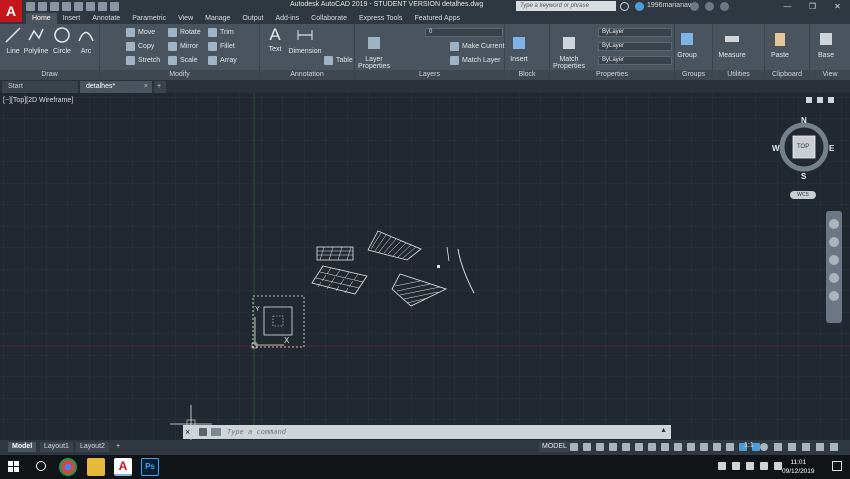 The image size is (850, 479). What do you see at coordinates (792, 447) in the screenshot?
I see `units-icon` at bounding box center [792, 447].